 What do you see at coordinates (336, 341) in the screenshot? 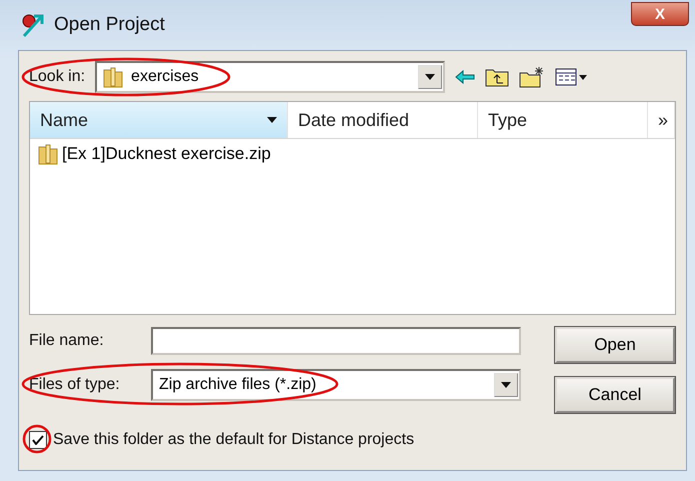
I see `file-name-field` at bounding box center [336, 341].